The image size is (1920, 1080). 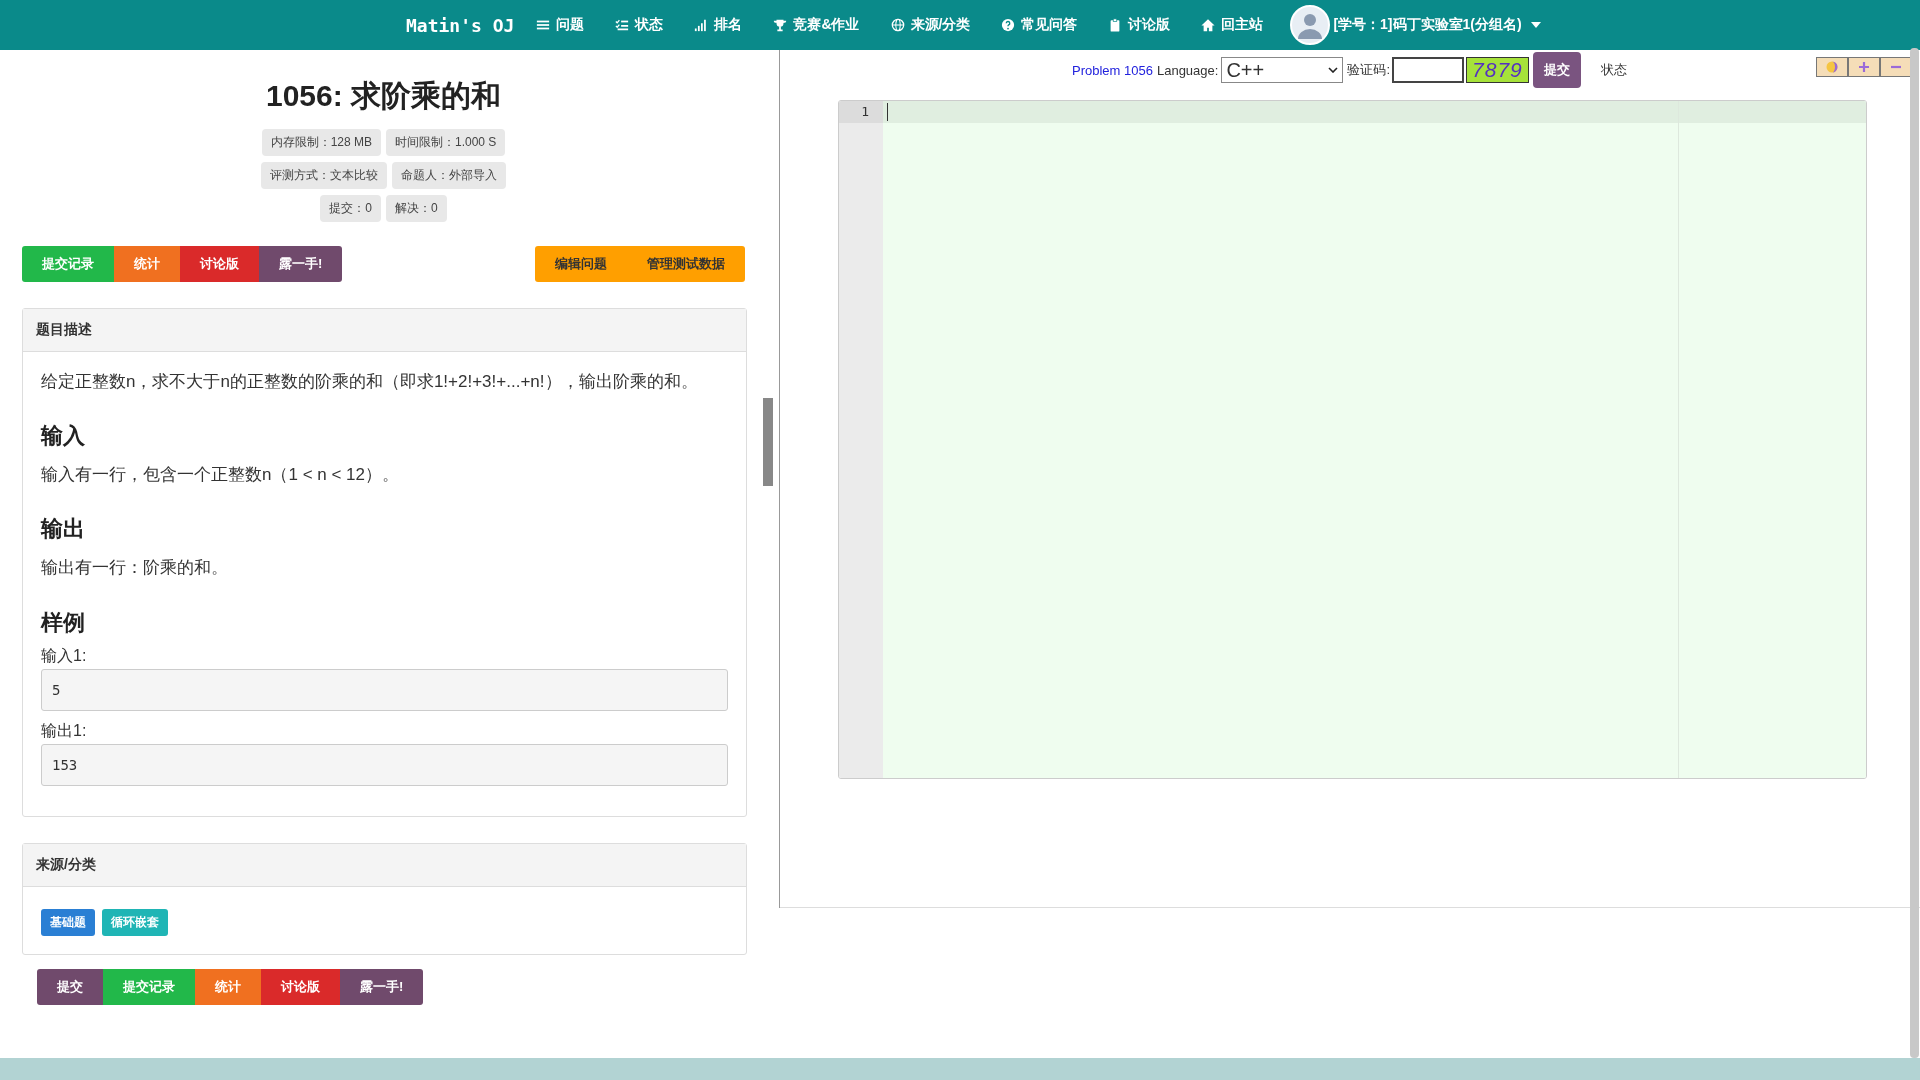 I want to click on user-menu: [学号：1]码丁实验室1(分组名), so click(x=1415, y=25).